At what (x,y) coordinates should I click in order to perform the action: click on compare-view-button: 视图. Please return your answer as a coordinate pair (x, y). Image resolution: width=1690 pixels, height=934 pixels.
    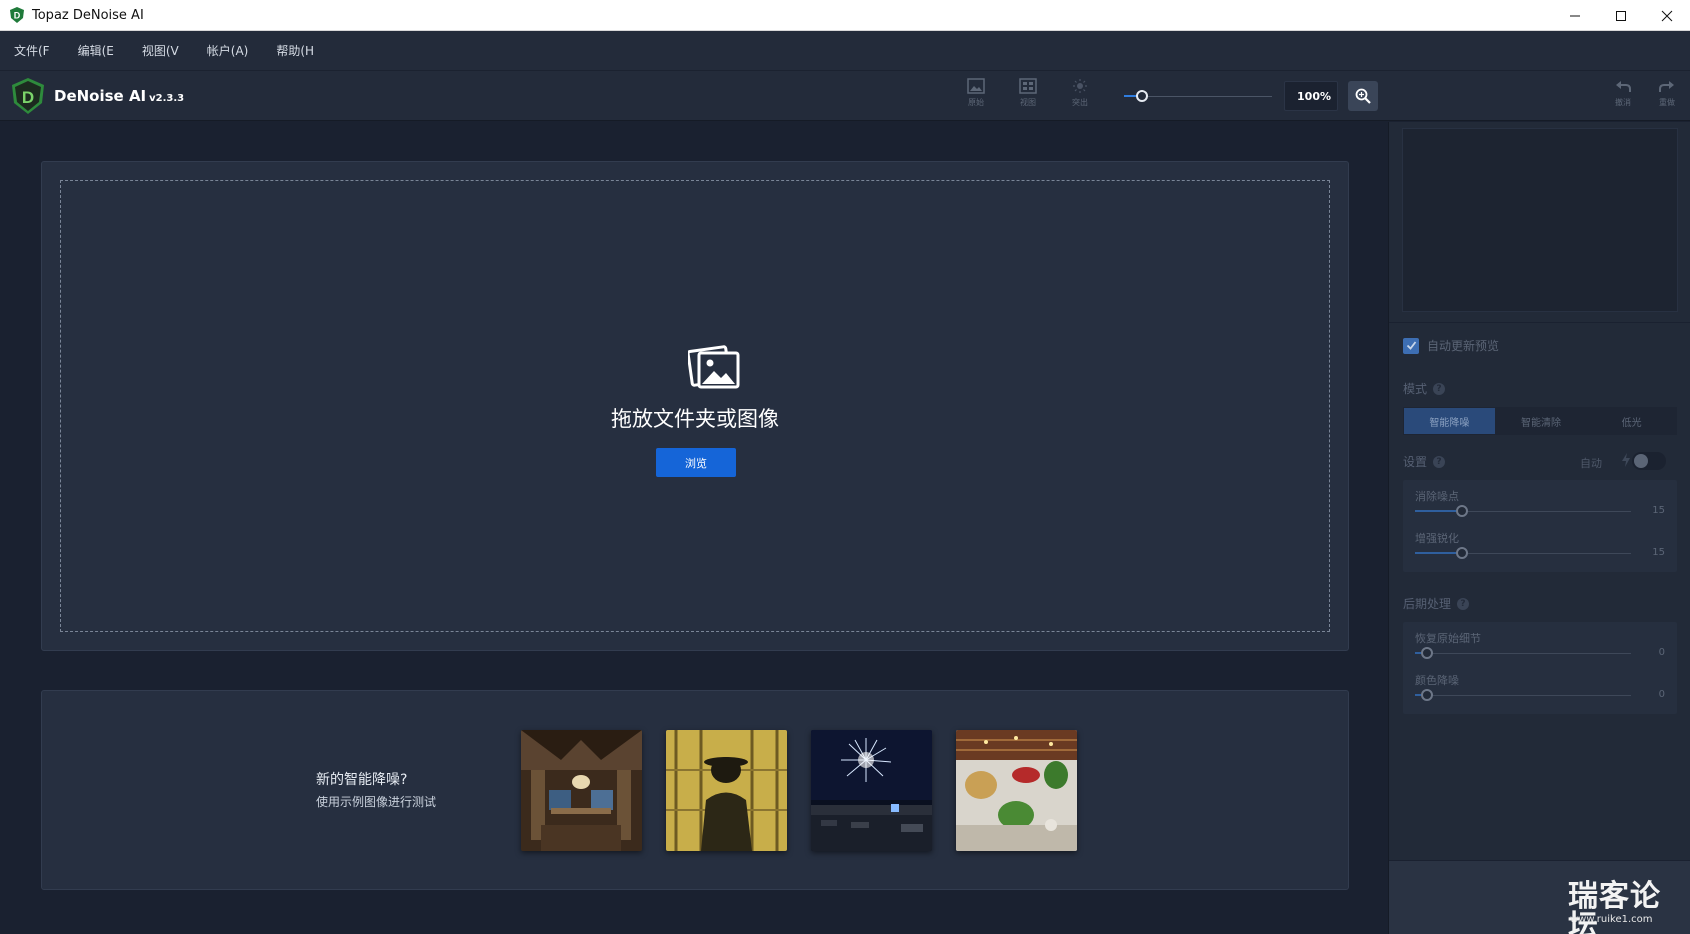
    Looking at the image, I should click on (1028, 96).